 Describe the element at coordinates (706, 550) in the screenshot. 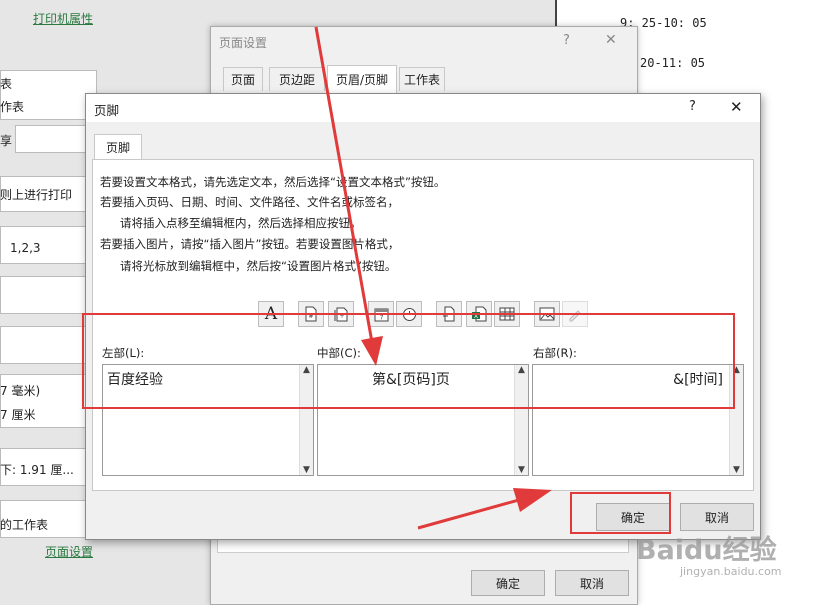

I see `baidu-watermark: Baidu经验` at that location.